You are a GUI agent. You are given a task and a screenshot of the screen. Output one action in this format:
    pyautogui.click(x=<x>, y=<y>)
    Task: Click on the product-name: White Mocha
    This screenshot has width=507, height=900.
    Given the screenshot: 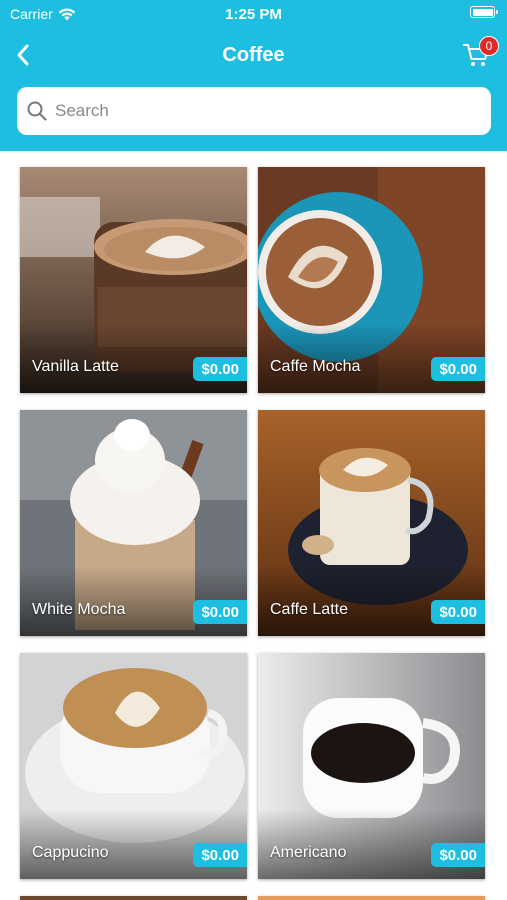 What is the action you would take?
    pyautogui.click(x=79, y=609)
    